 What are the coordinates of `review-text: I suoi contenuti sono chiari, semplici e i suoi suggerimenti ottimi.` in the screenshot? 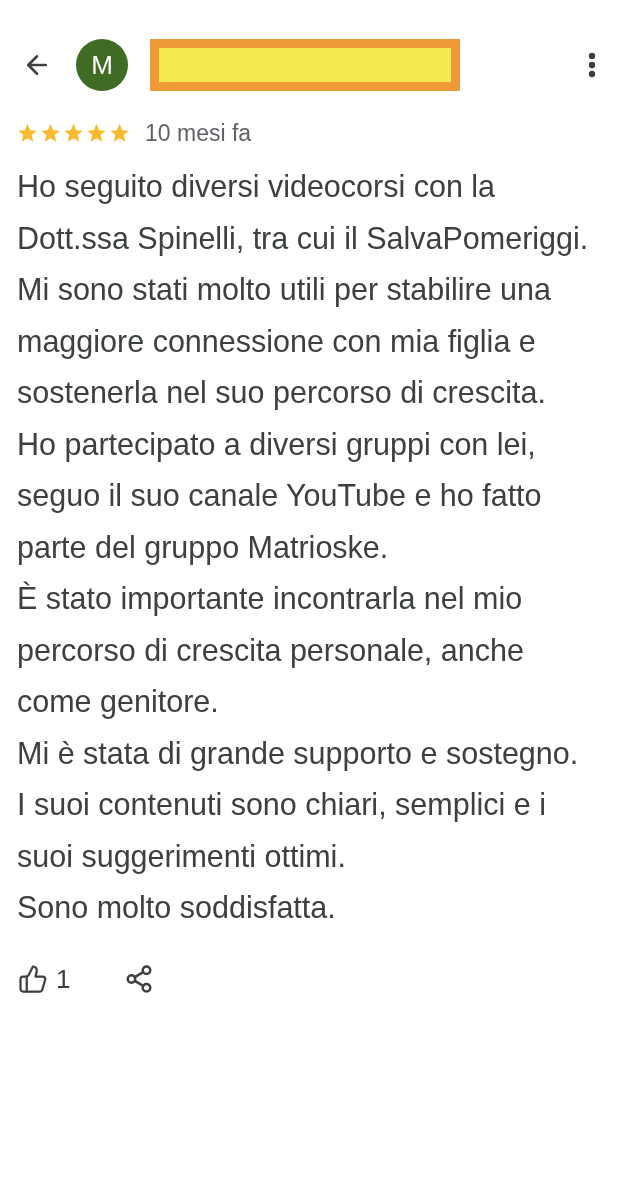 It's located at (282, 831).